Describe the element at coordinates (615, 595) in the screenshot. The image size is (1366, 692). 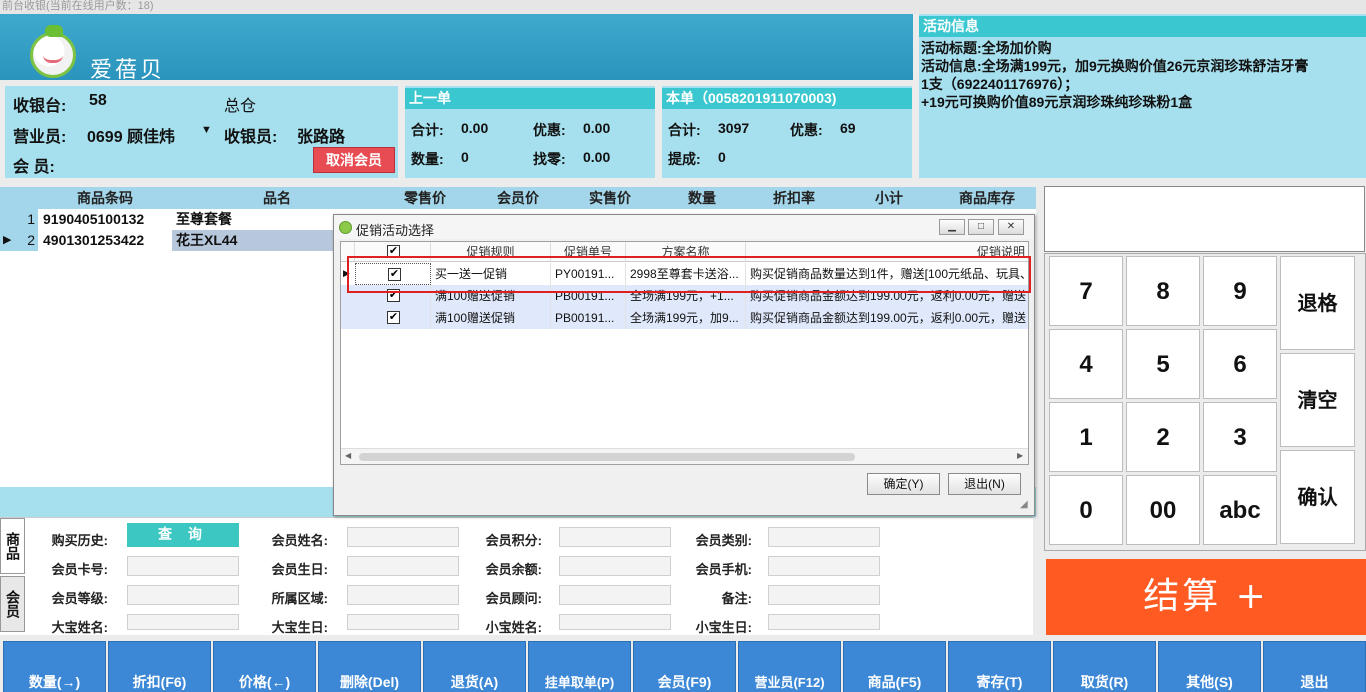
I see `member-advisor-field` at that location.